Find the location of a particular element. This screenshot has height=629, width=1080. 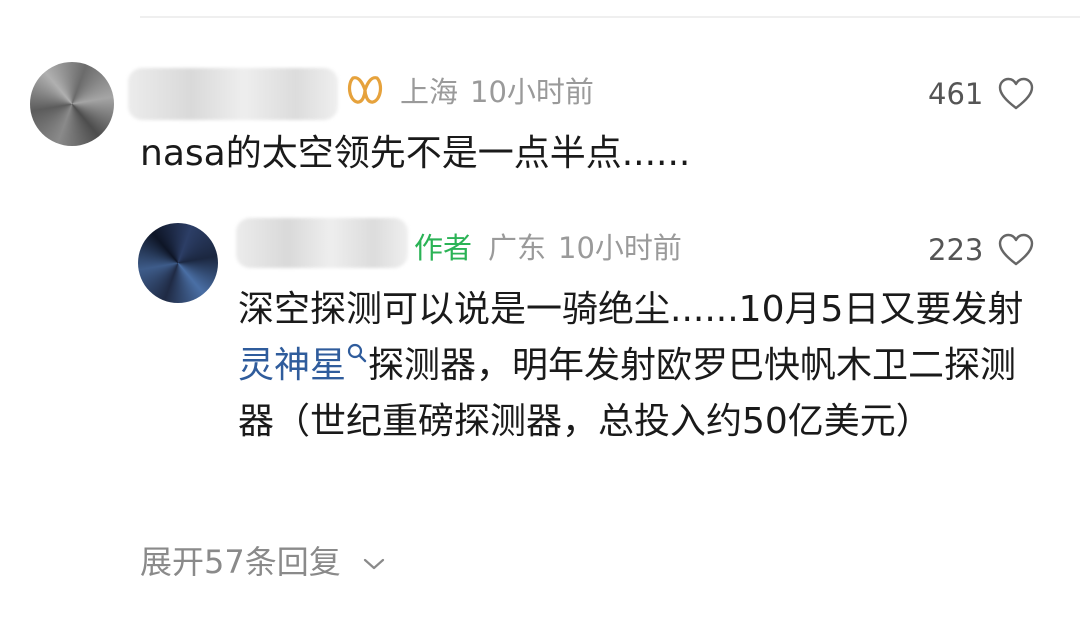

comment-meta: 上海 10小时前 is located at coordinates (497, 92).